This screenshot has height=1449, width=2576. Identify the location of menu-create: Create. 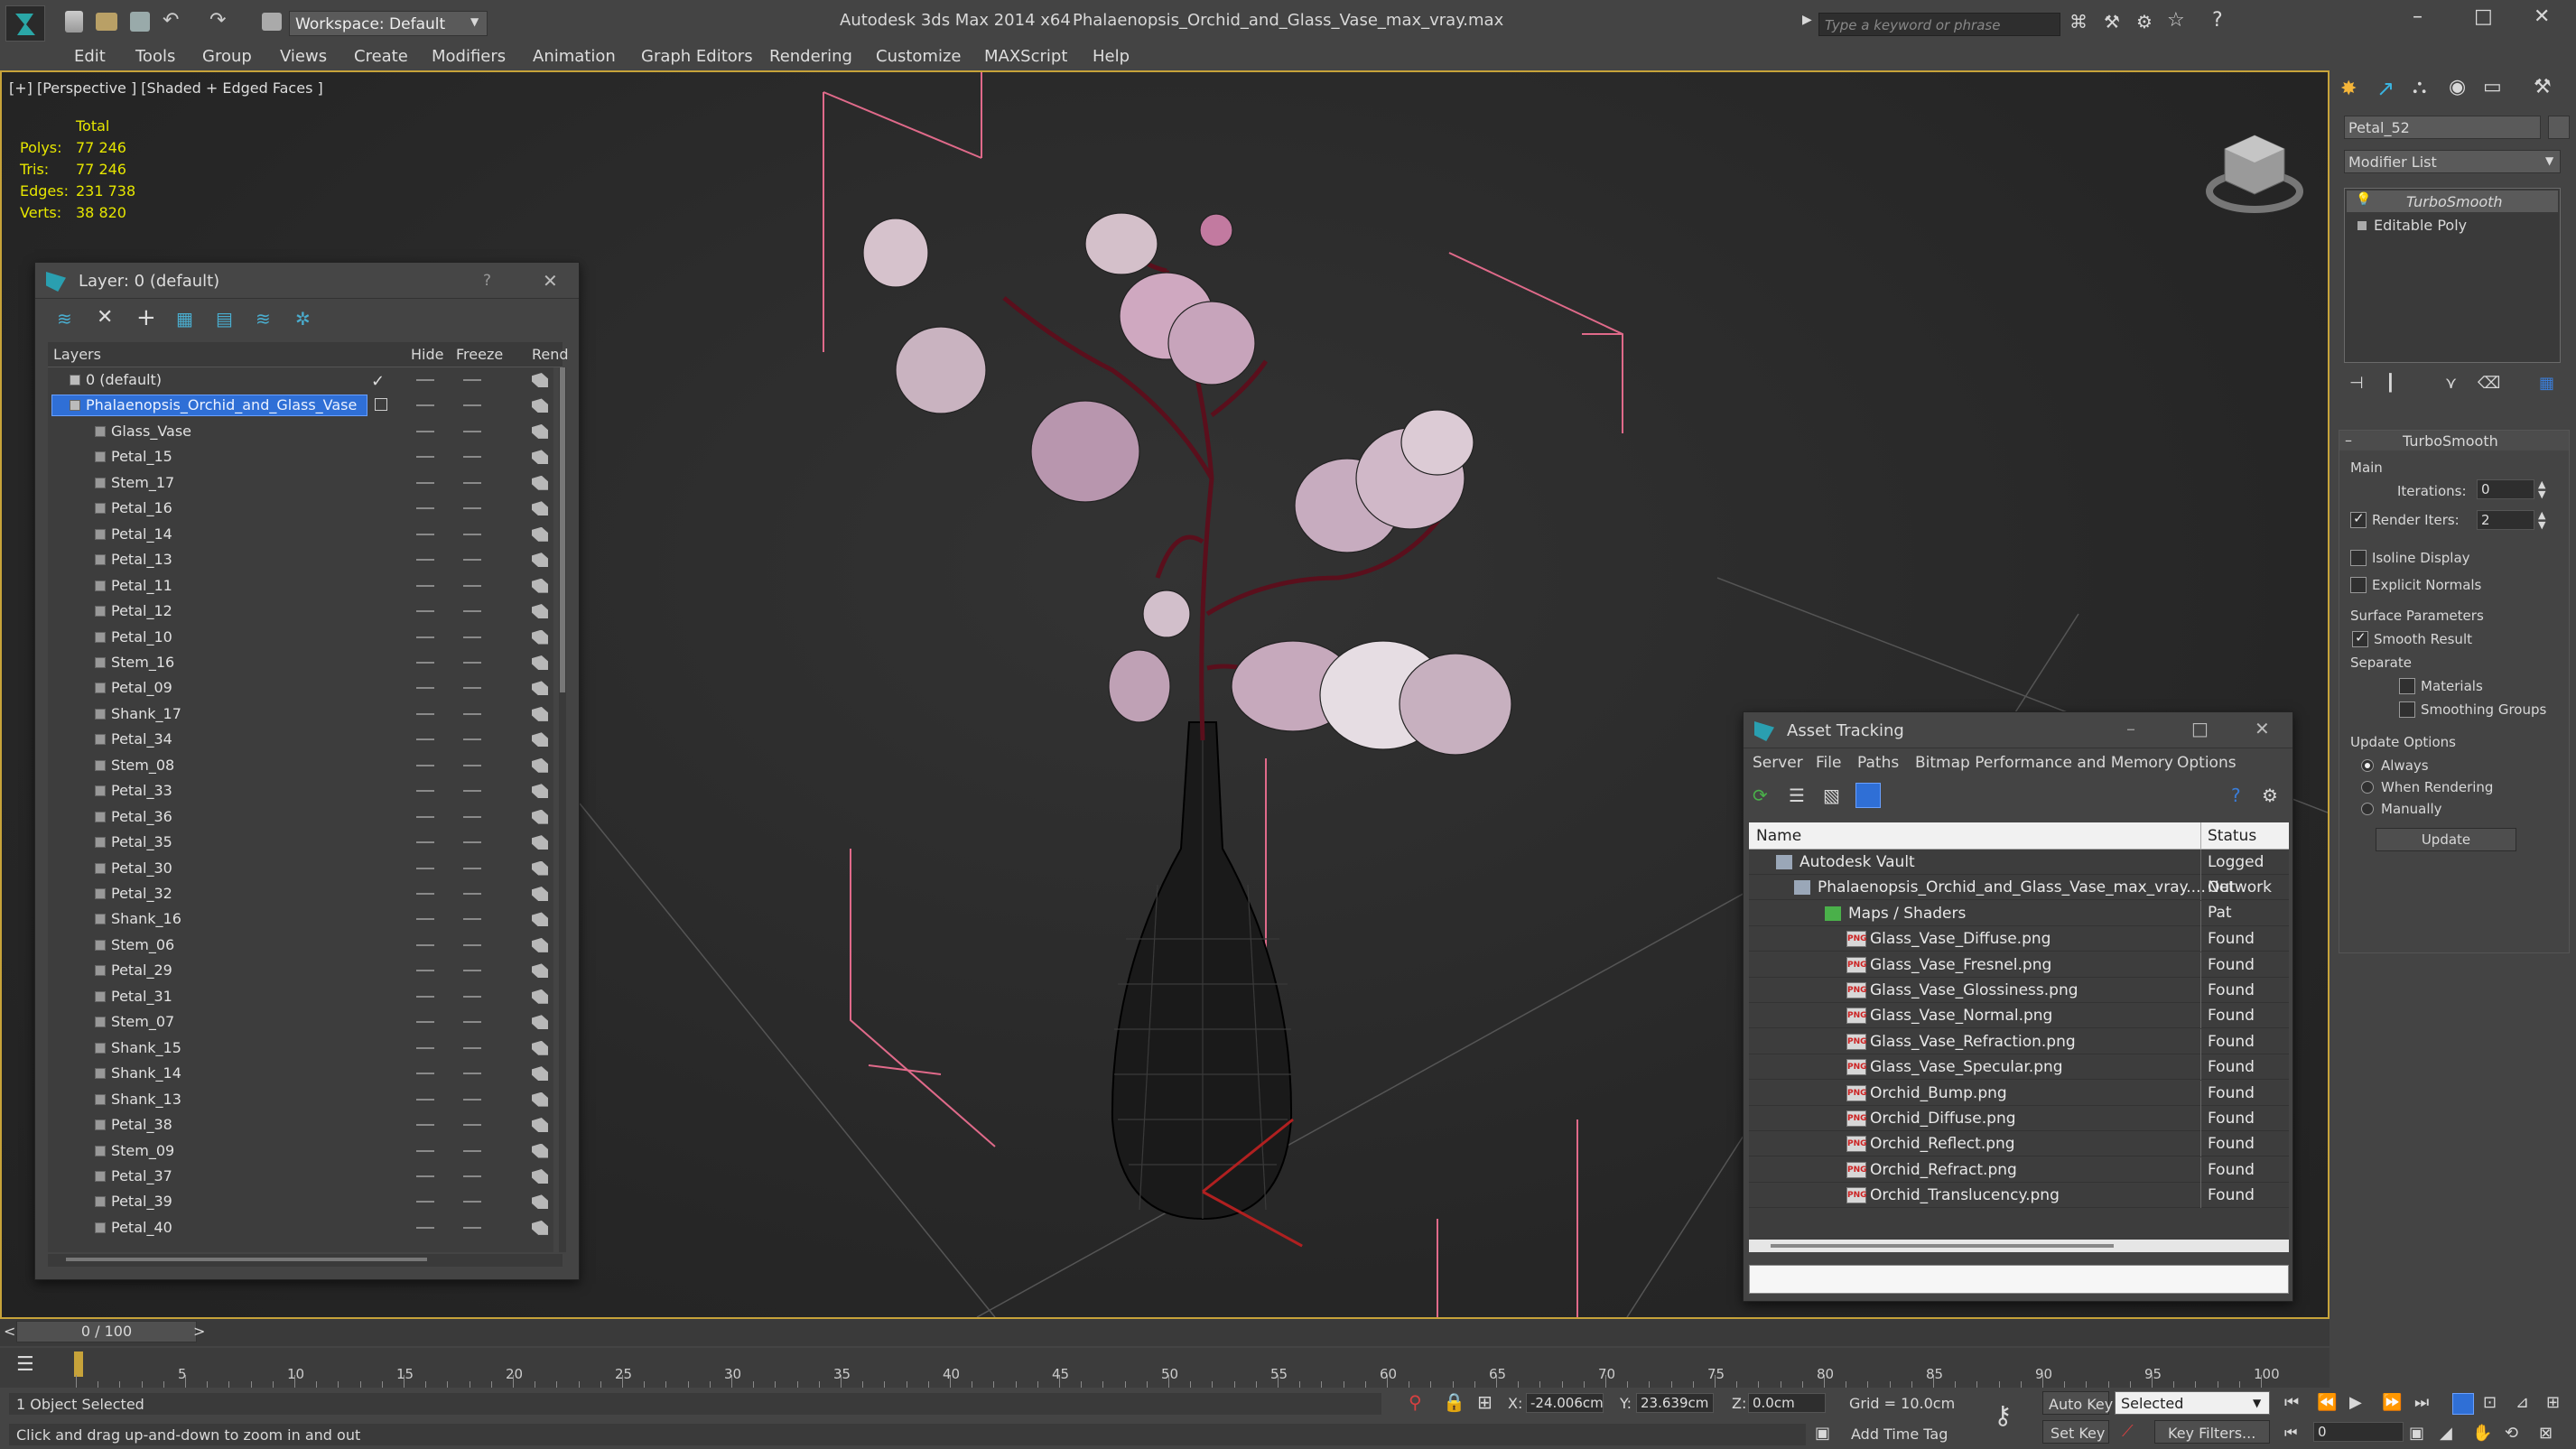
(381, 57).